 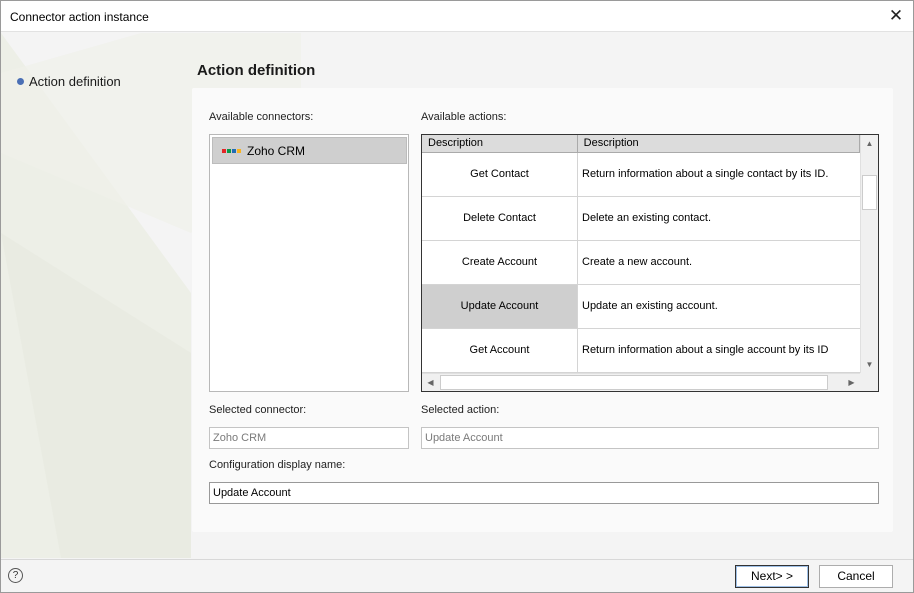 I want to click on help-icon: ?, so click(x=15, y=575).